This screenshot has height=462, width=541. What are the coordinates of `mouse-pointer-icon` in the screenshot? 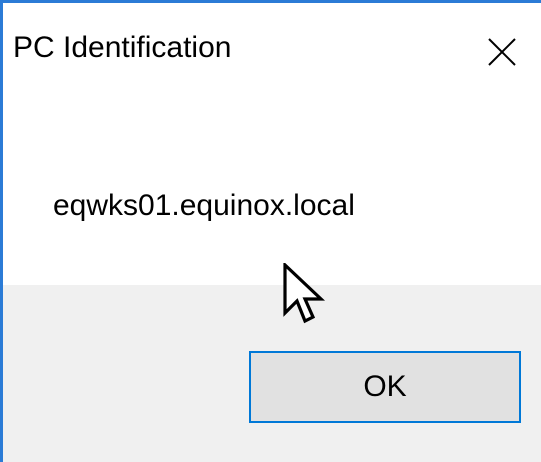 It's located at (304, 293).